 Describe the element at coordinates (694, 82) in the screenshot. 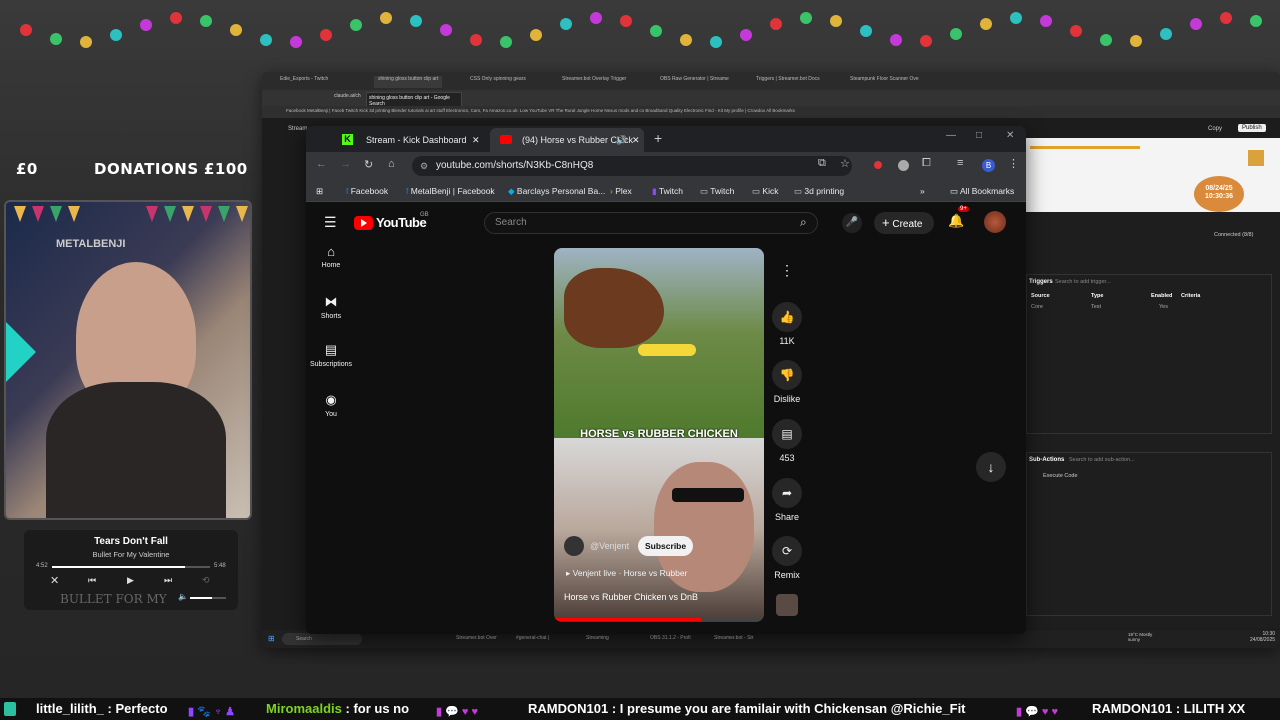

I see `desktop-tab: OBS Raw Generator | Streame` at that location.